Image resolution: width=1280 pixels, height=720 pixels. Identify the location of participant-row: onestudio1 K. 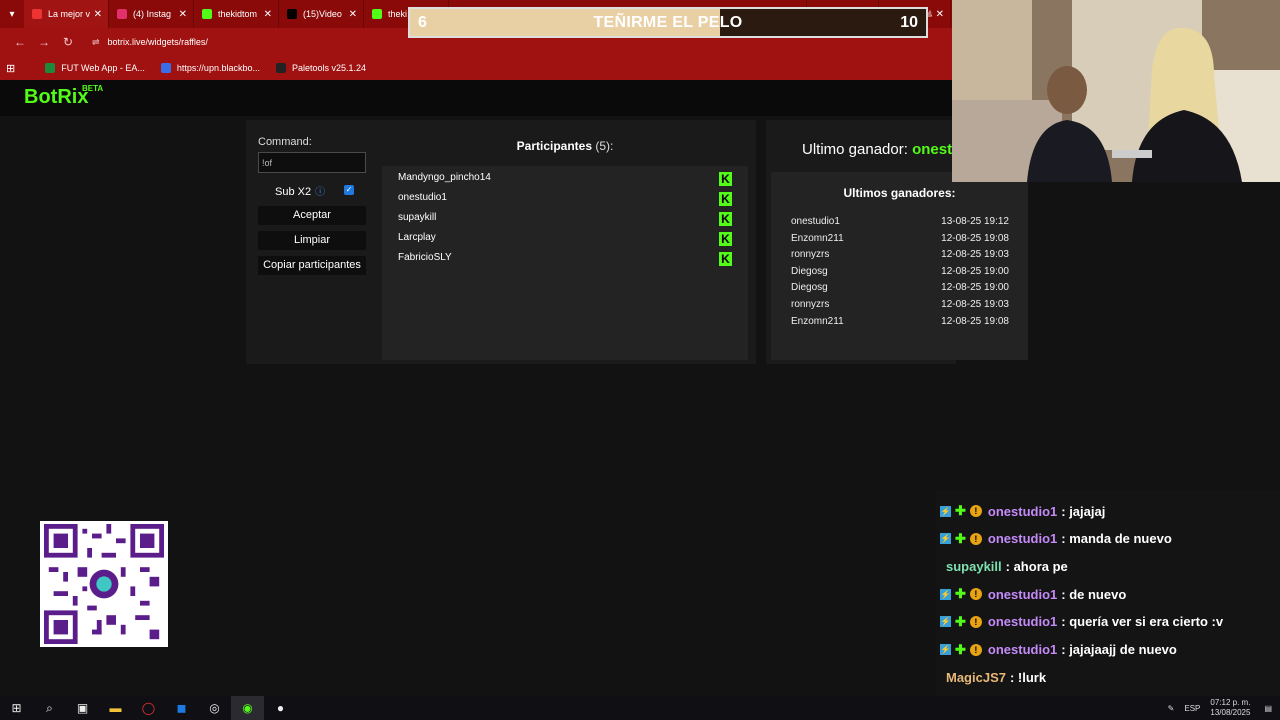
(568, 200).